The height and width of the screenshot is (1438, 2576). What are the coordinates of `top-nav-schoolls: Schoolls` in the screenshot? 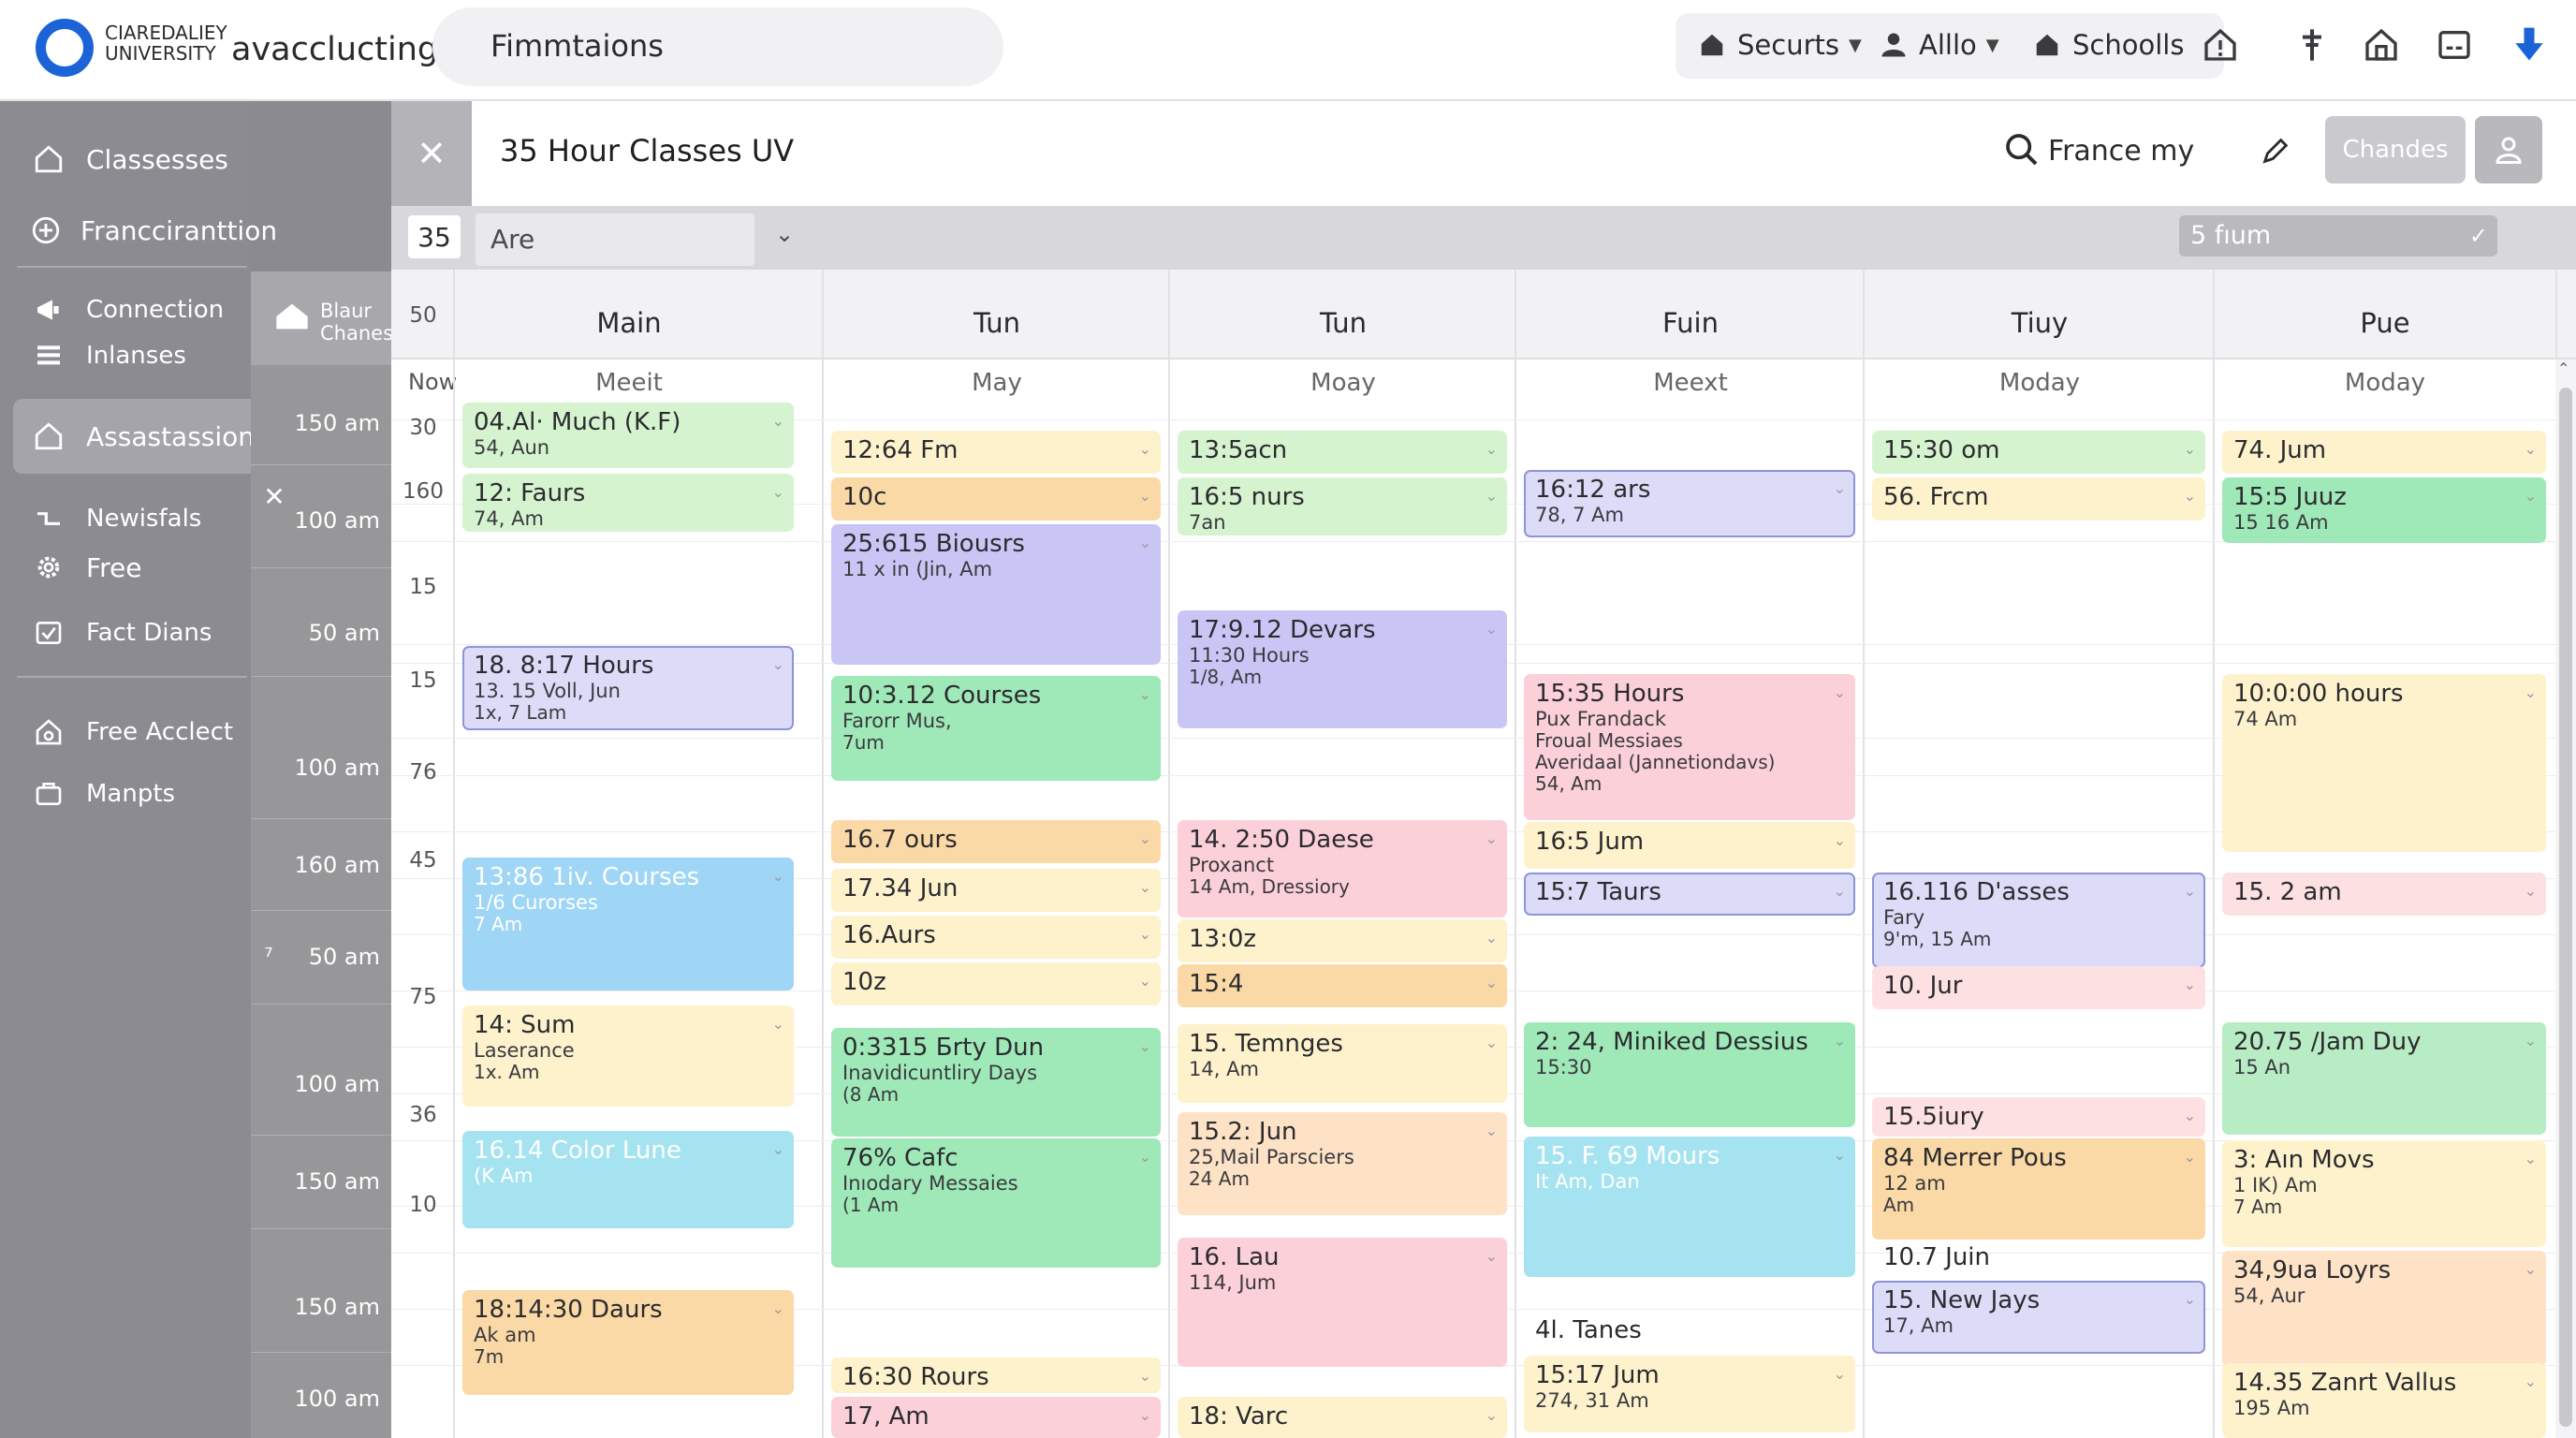 It's located at (2107, 45).